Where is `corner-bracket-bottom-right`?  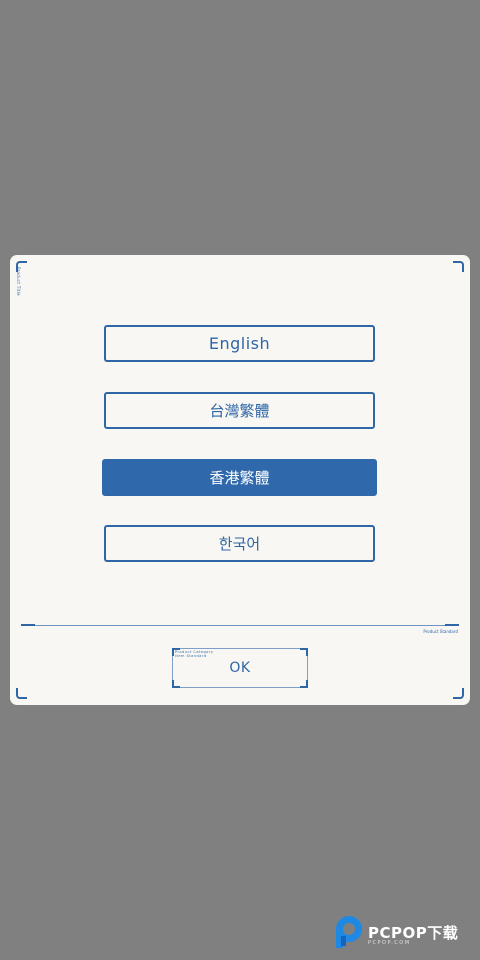 corner-bracket-bottom-right is located at coordinates (458, 693).